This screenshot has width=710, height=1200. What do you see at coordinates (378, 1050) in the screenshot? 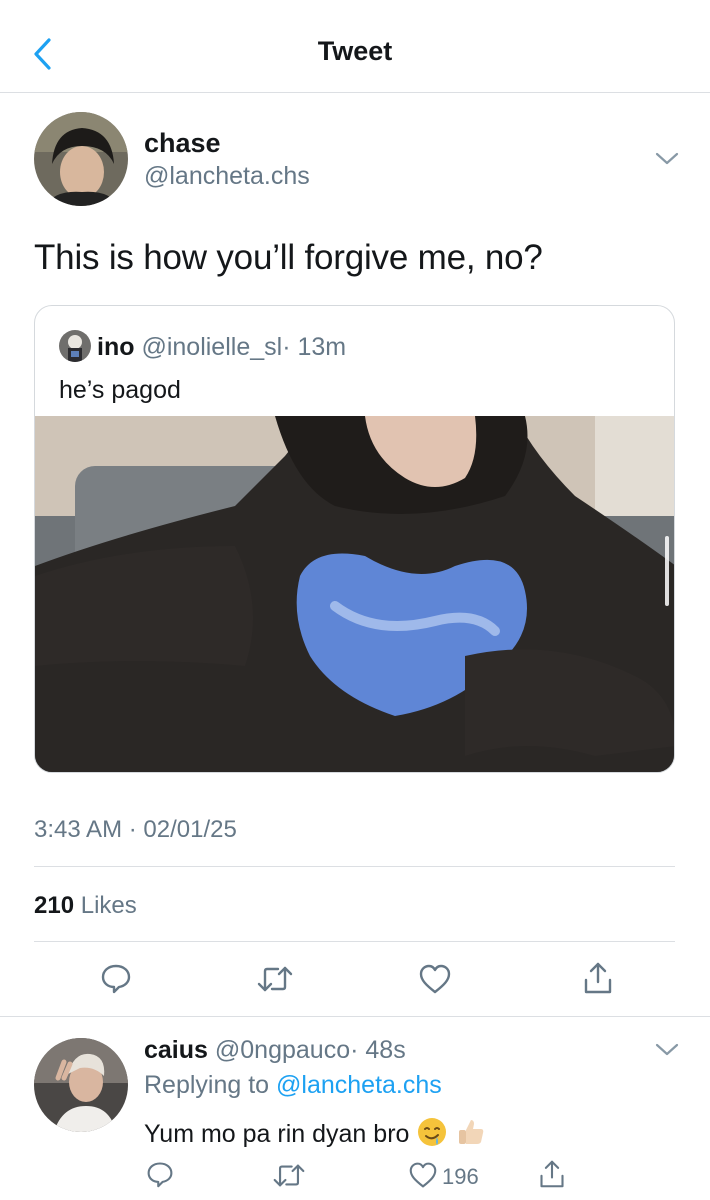
I see `reply-time: · 48s` at bounding box center [378, 1050].